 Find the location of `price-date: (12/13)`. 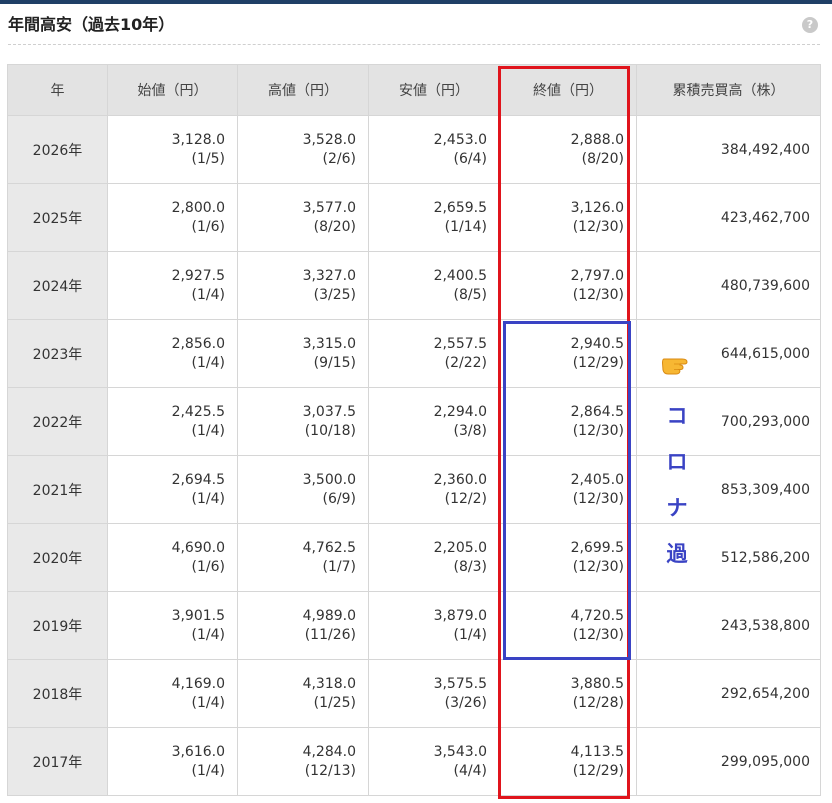

price-date: (12/13) is located at coordinates (330, 770).